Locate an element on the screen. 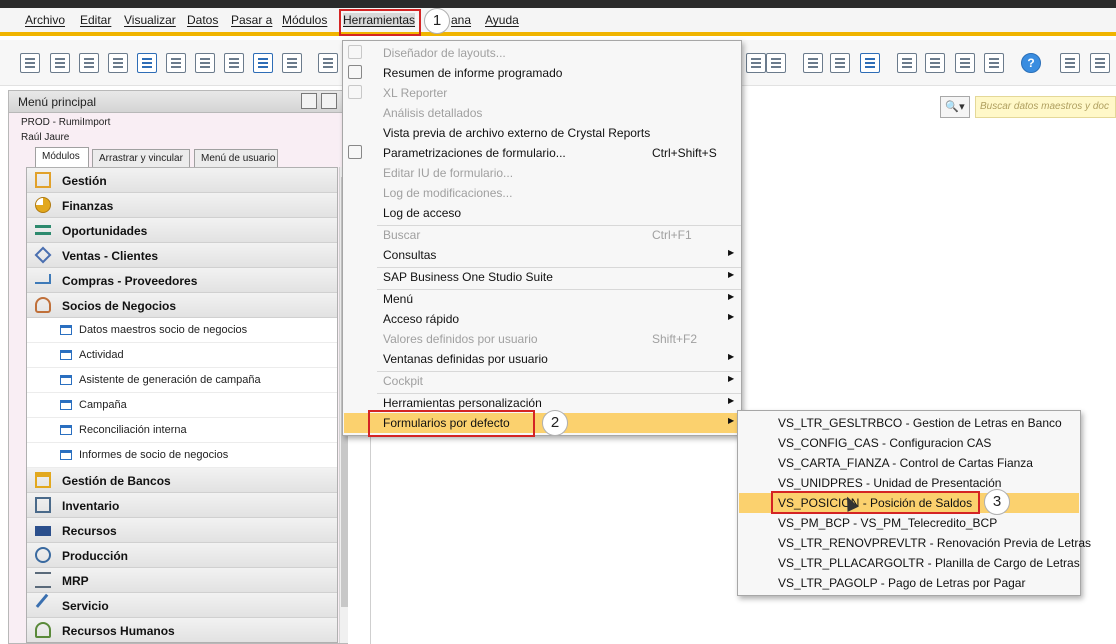  module-finanzas: Finanzas is located at coordinates (182, 205).